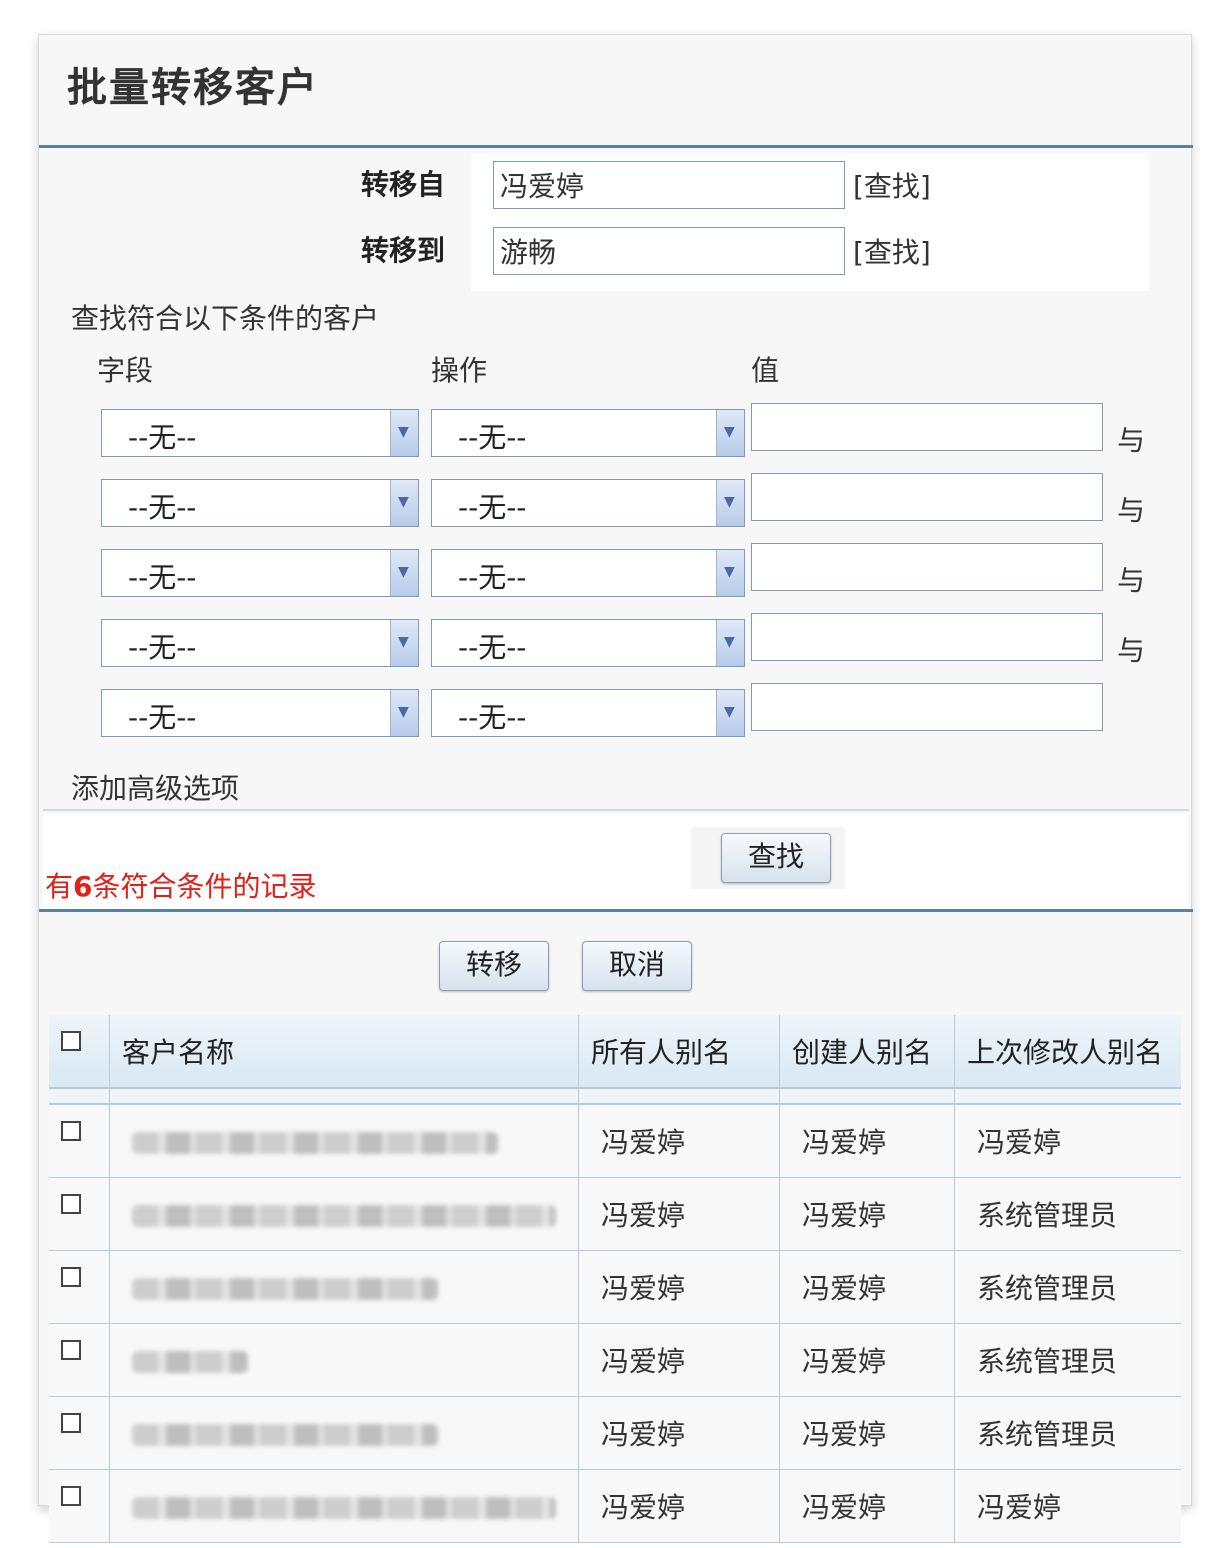  I want to click on col-owner-alias: 所有人别名, so click(679, 1052).